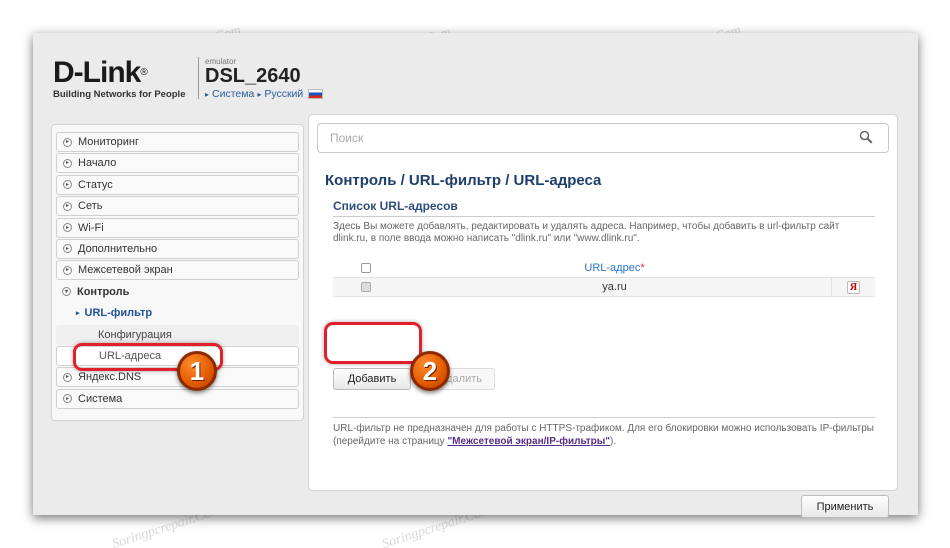 This screenshot has width=950, height=548. I want to click on table-row: ya.ru Я, so click(604, 287).